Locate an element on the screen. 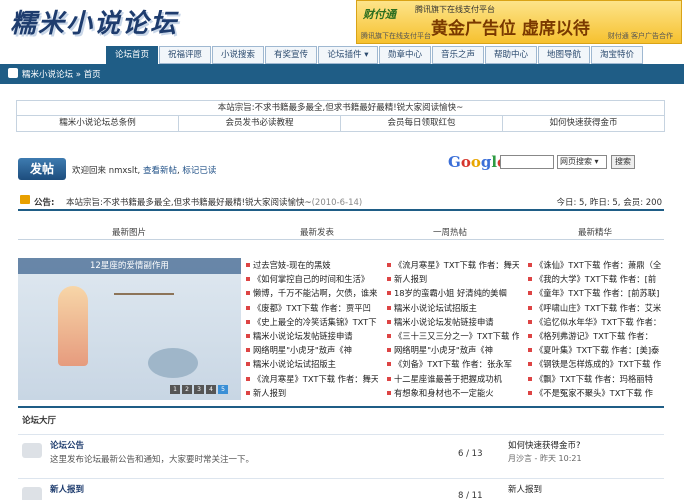 This screenshot has width=684, height=500. nav-map: 地图导航 is located at coordinates (564, 55).